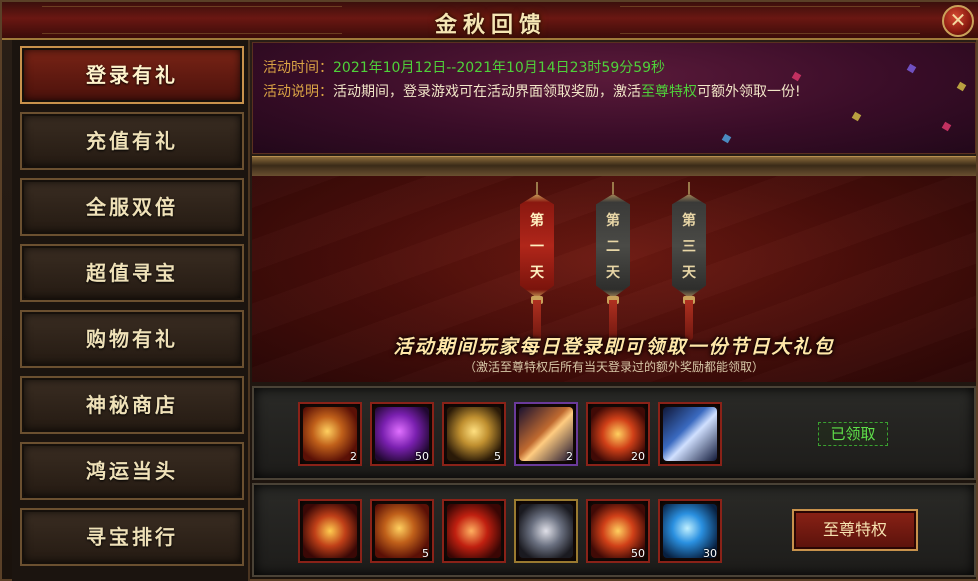 This screenshot has width=978, height=581. I want to click on activity-desc-text-2: 可额外领取一份!, so click(749, 92).